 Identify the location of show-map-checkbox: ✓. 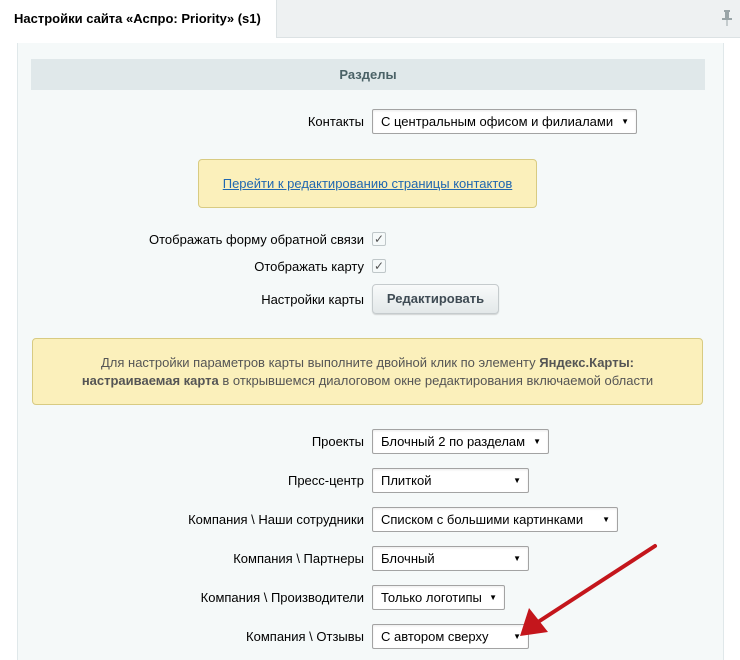
(379, 266).